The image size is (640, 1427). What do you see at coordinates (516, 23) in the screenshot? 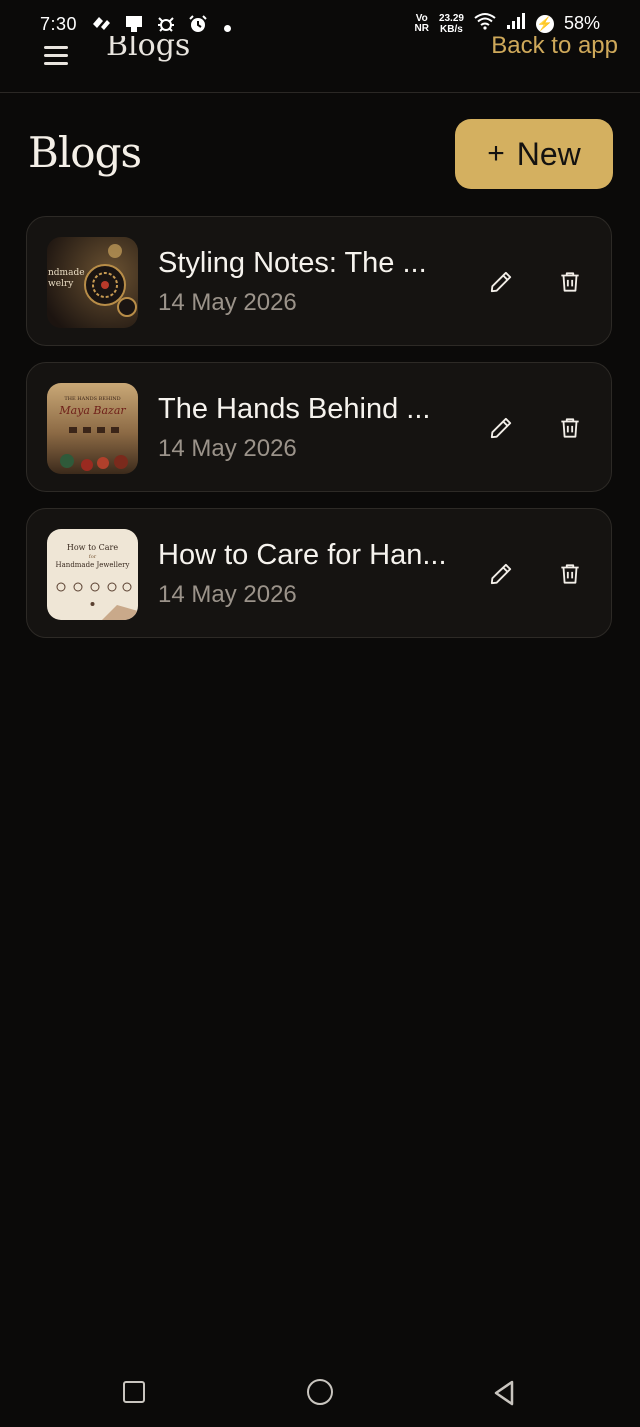
I see `signal-icon` at bounding box center [516, 23].